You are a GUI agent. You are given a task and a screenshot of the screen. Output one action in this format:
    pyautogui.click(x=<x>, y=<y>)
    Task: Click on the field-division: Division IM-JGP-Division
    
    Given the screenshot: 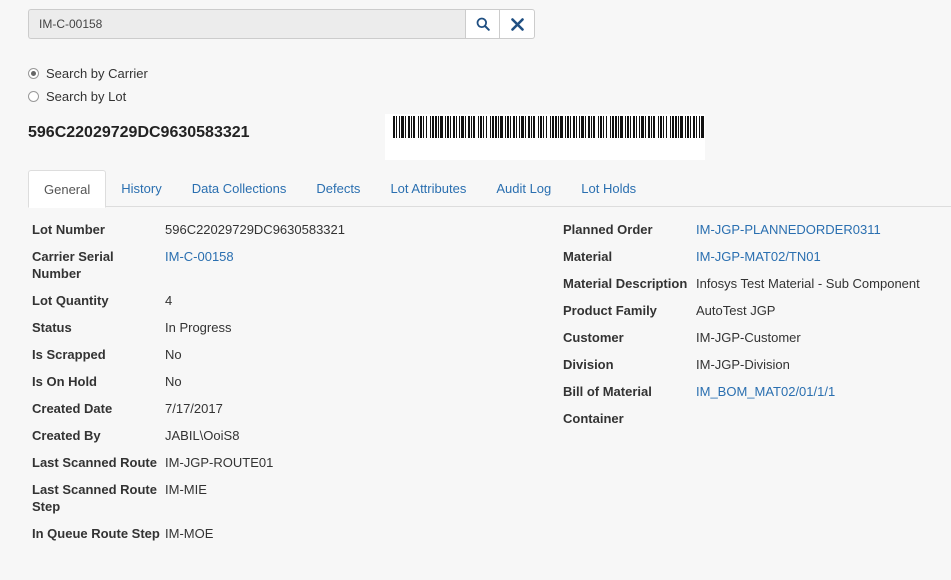 What is the action you would take?
    pyautogui.click(x=741, y=364)
    